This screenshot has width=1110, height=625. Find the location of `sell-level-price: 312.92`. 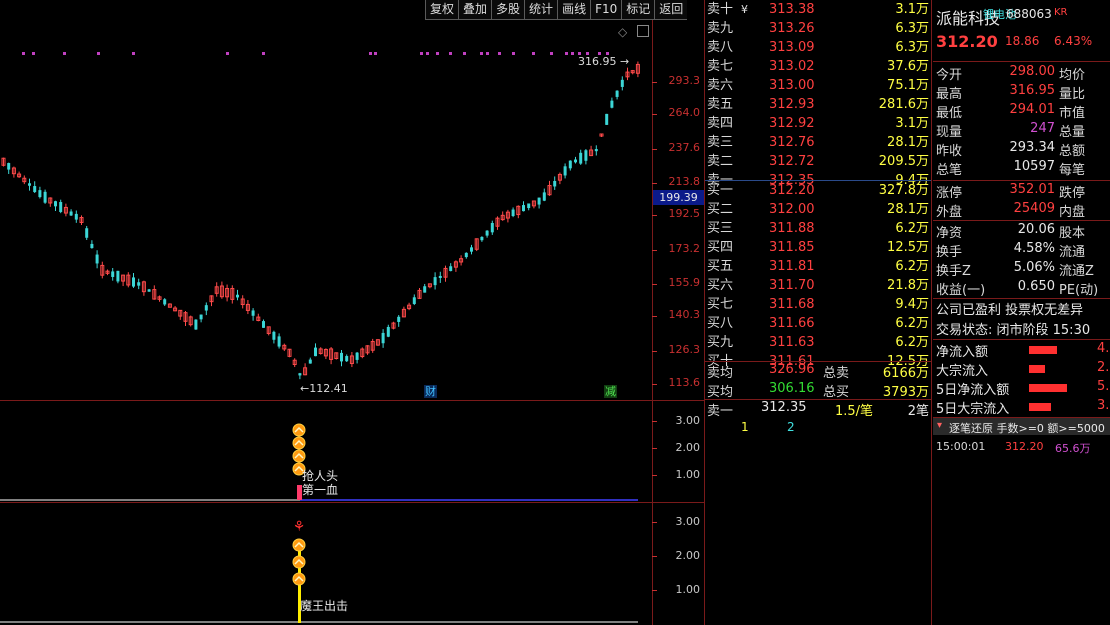

sell-level-price: 312.92 is located at coordinates (792, 123).